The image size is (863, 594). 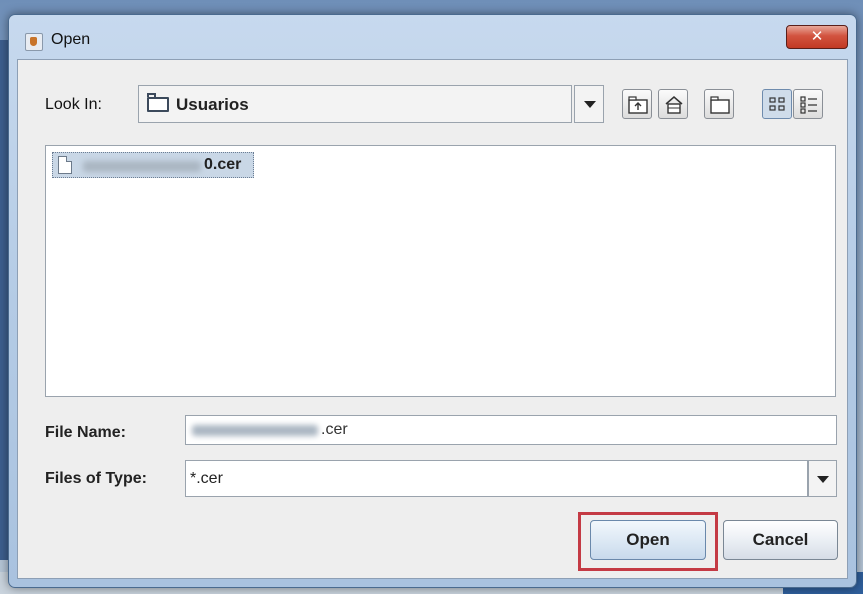 I want to click on details-view-icon, so click(x=808, y=105).